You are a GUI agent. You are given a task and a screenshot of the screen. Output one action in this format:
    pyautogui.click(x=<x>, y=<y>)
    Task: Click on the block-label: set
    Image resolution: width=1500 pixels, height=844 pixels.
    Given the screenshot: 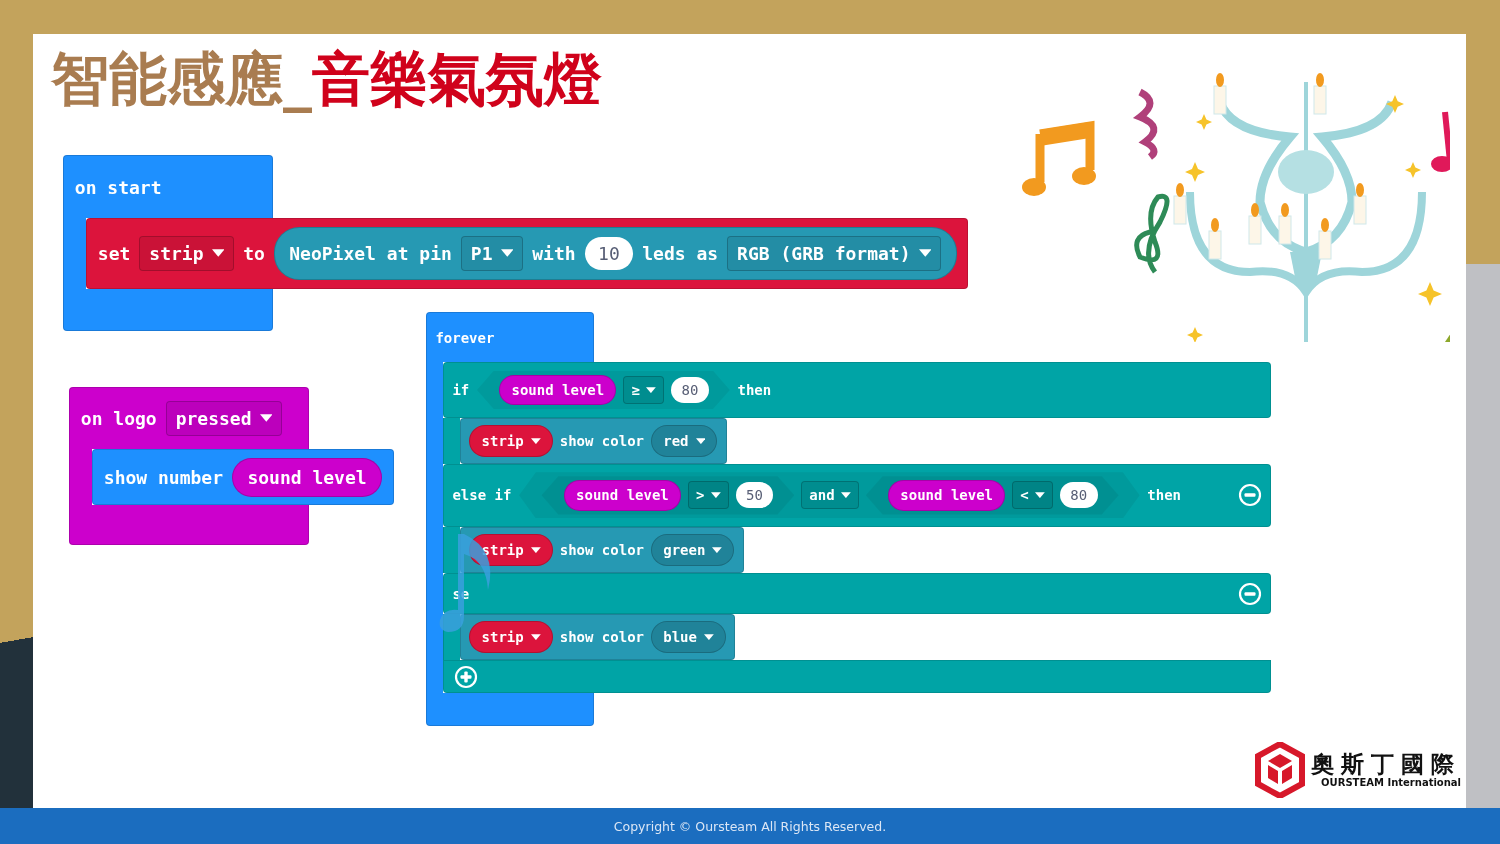 What is the action you would take?
    pyautogui.click(x=114, y=253)
    